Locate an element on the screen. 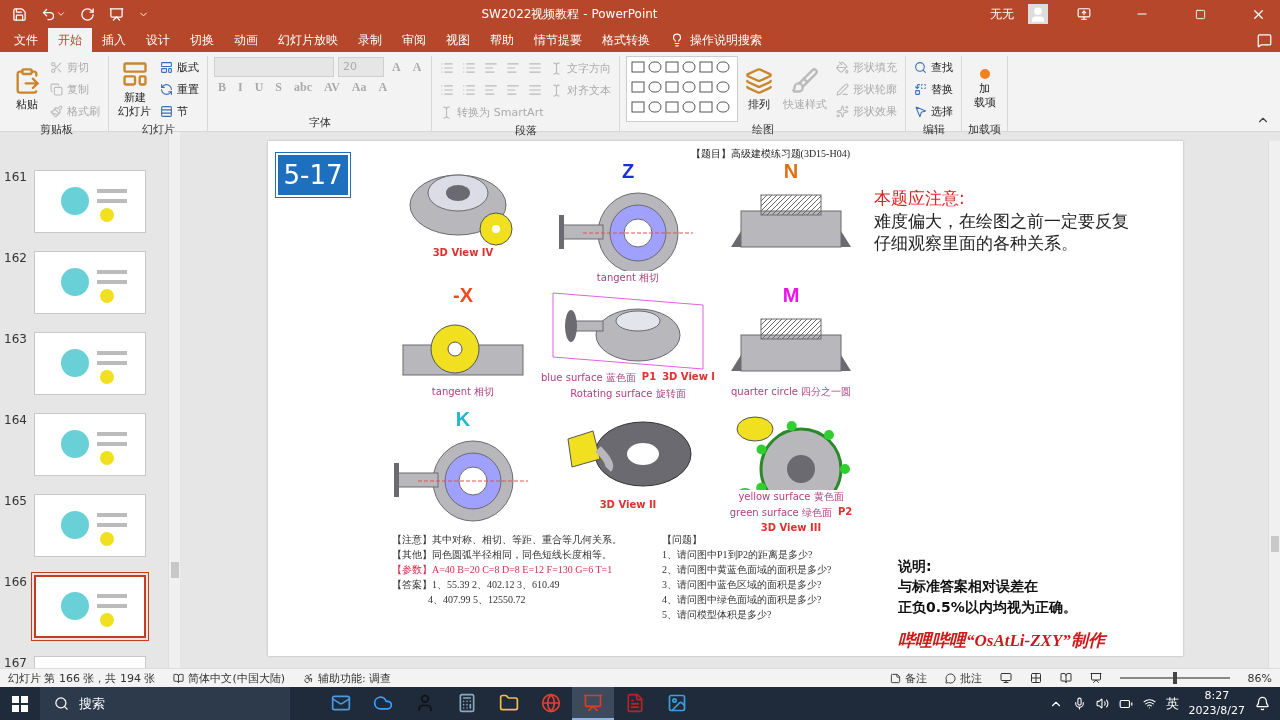  save-icon is located at coordinates (19, 14).